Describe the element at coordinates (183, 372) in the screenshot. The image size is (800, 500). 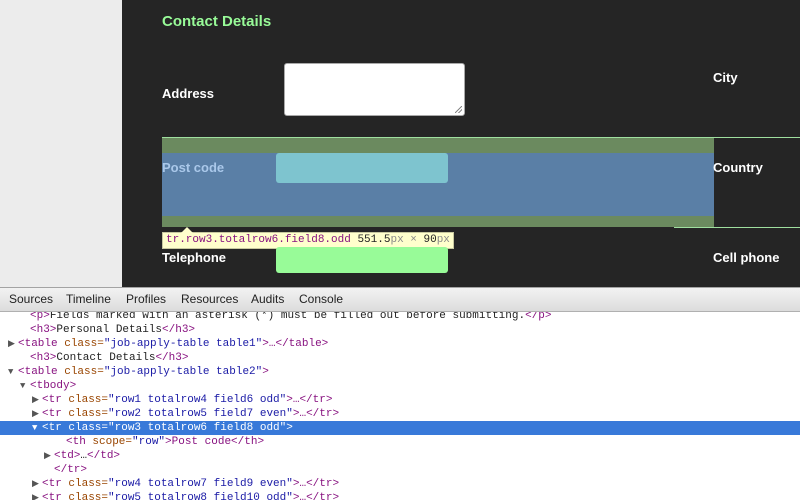
I see `dom-attr-value: "job-apply-table table2"` at that location.